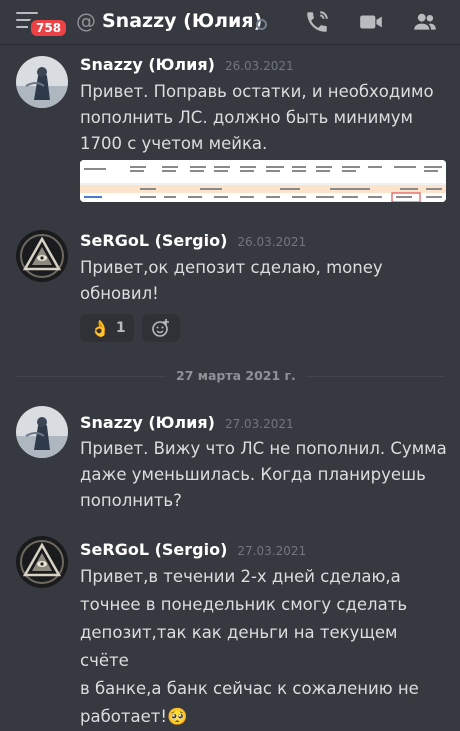 This screenshot has width=460, height=731. I want to click on add-reaction-button, so click(161, 328).